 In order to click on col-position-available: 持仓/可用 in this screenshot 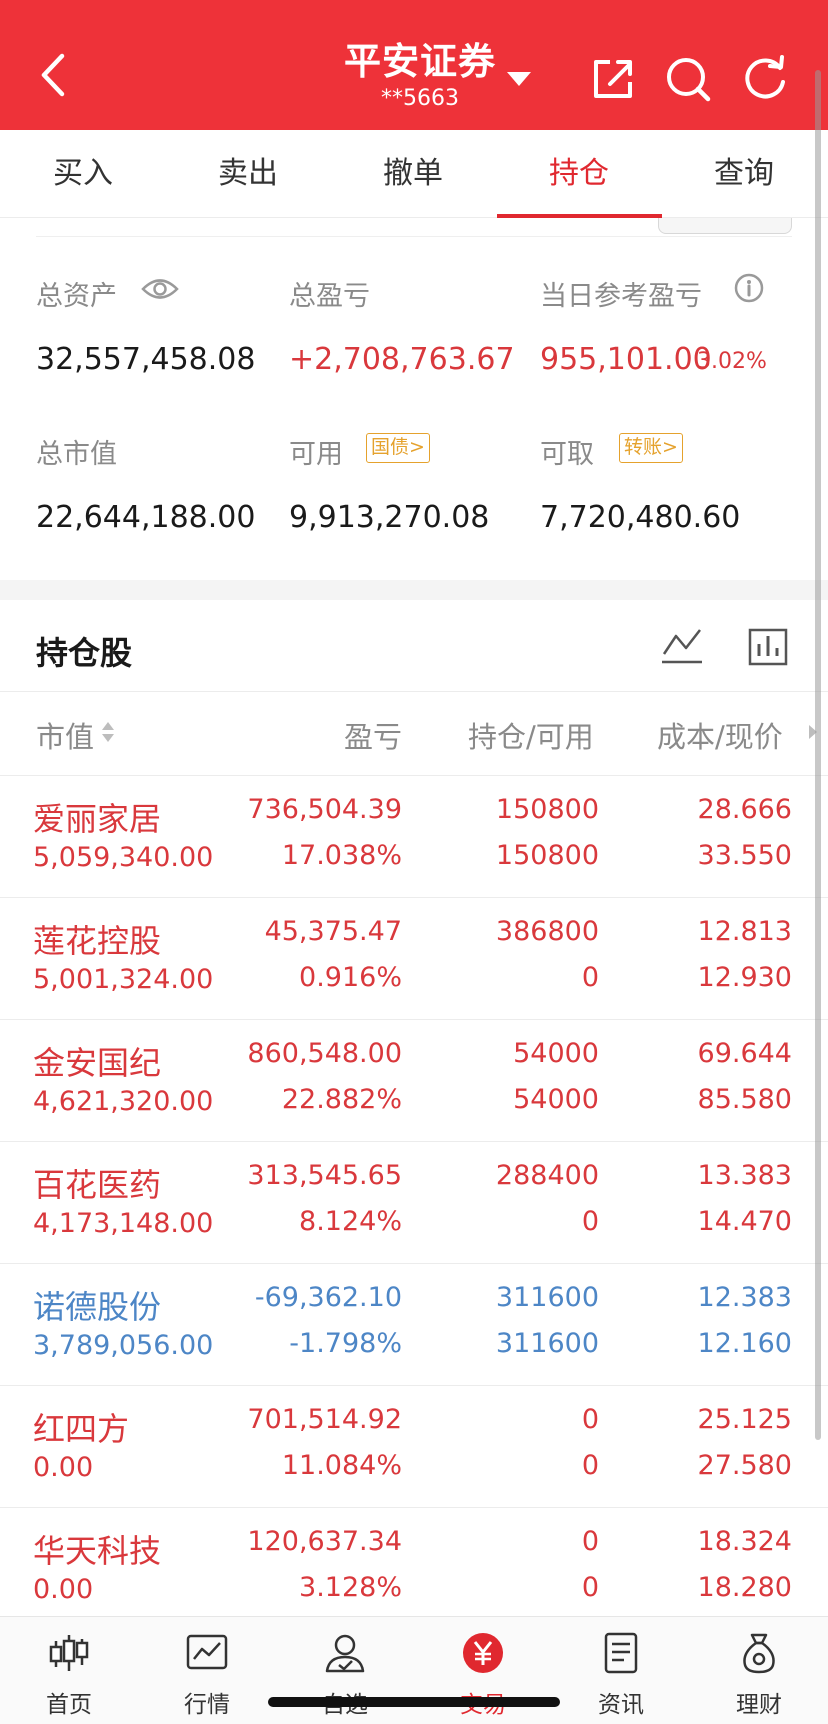, I will do `click(531, 737)`.